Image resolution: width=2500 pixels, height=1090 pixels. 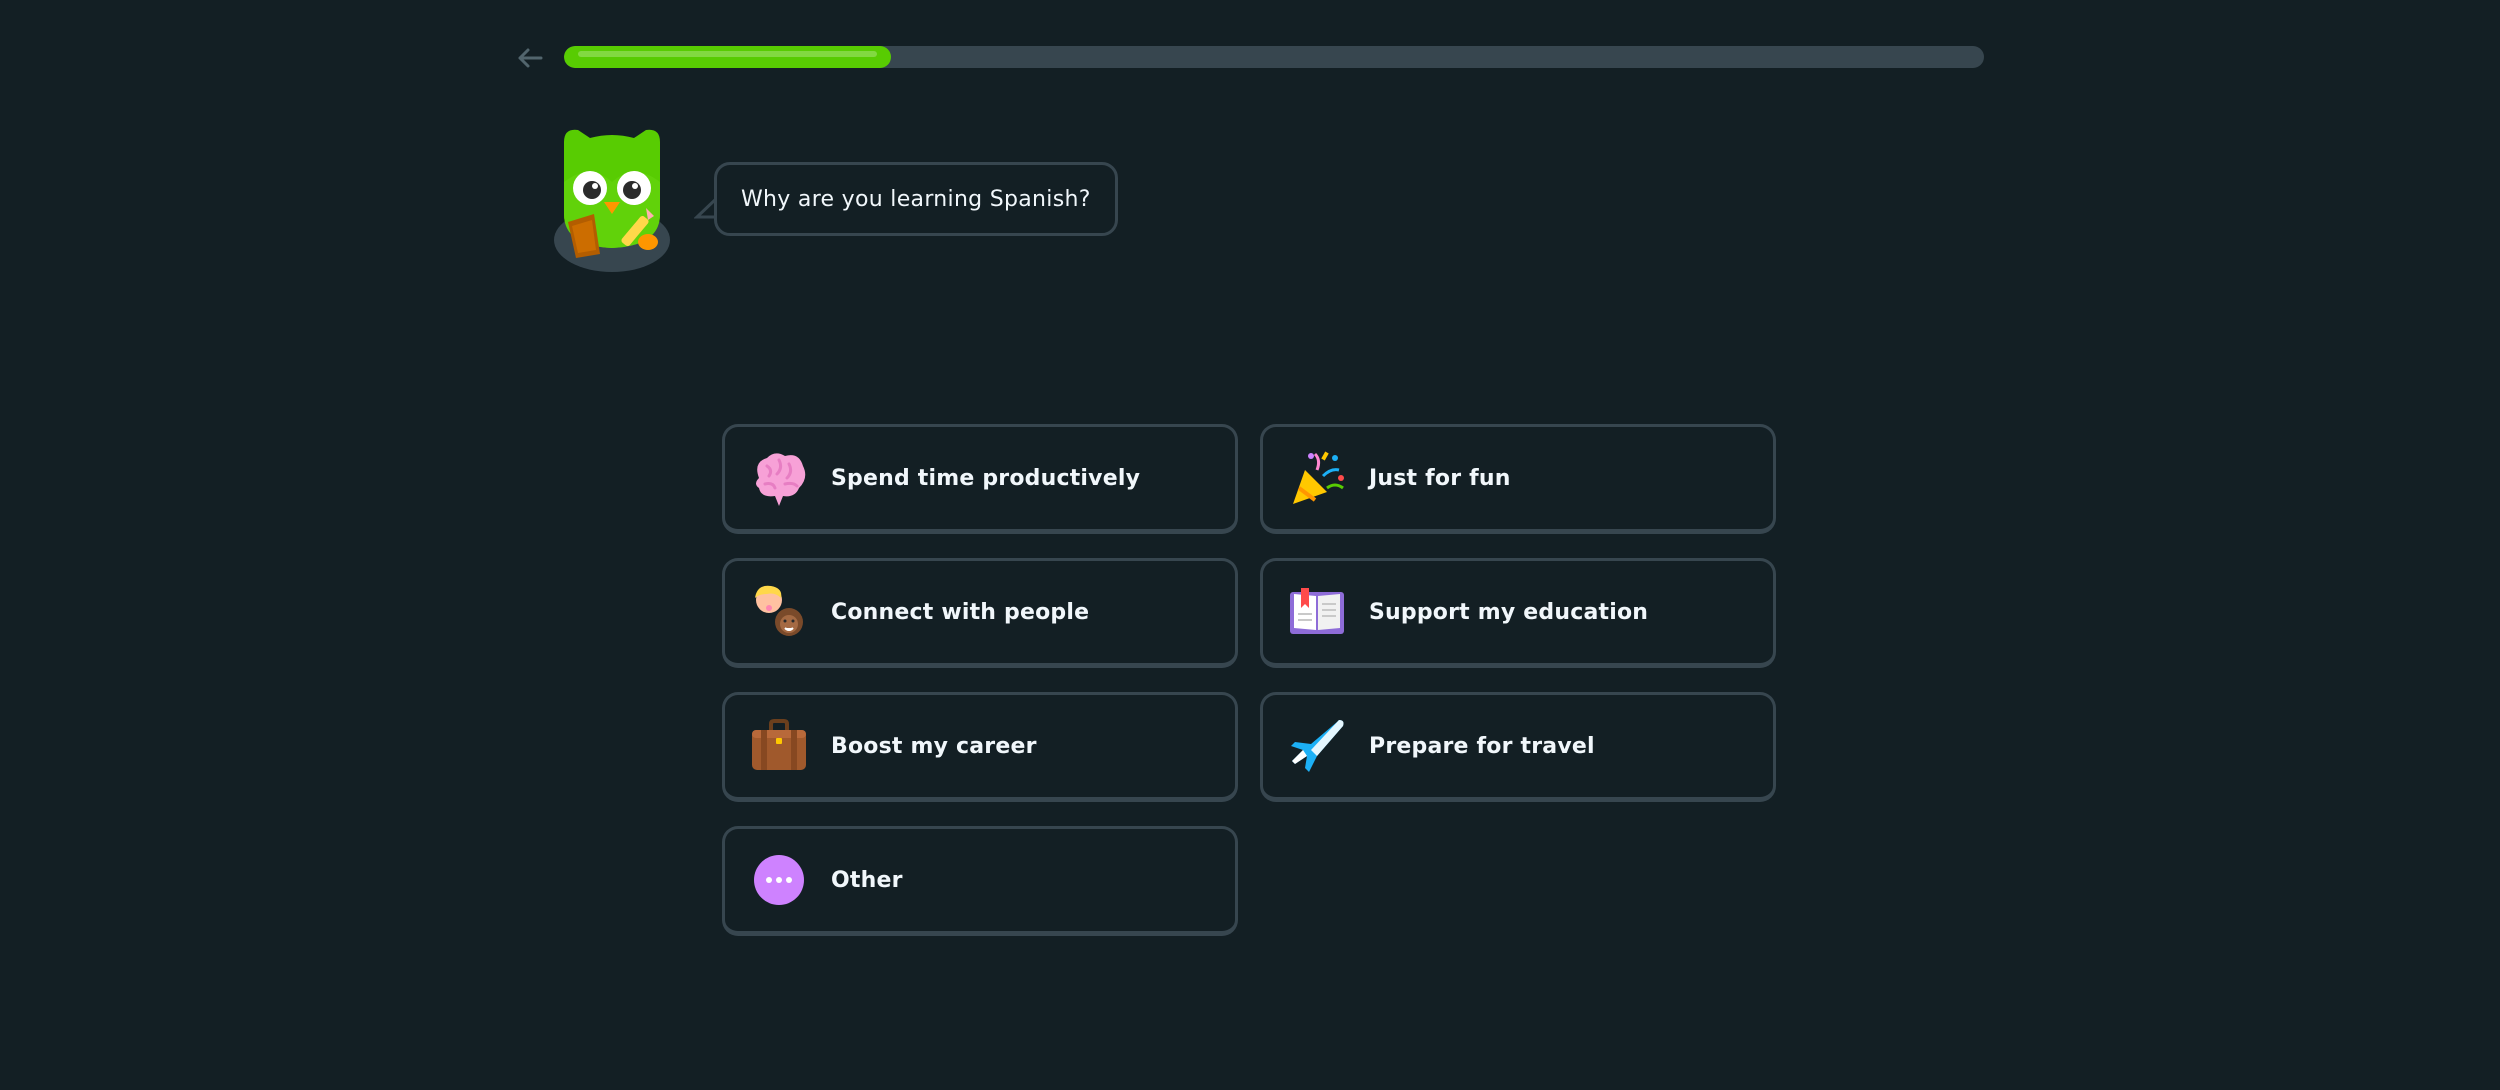 I want to click on airplane-icon, so click(x=1317, y=746).